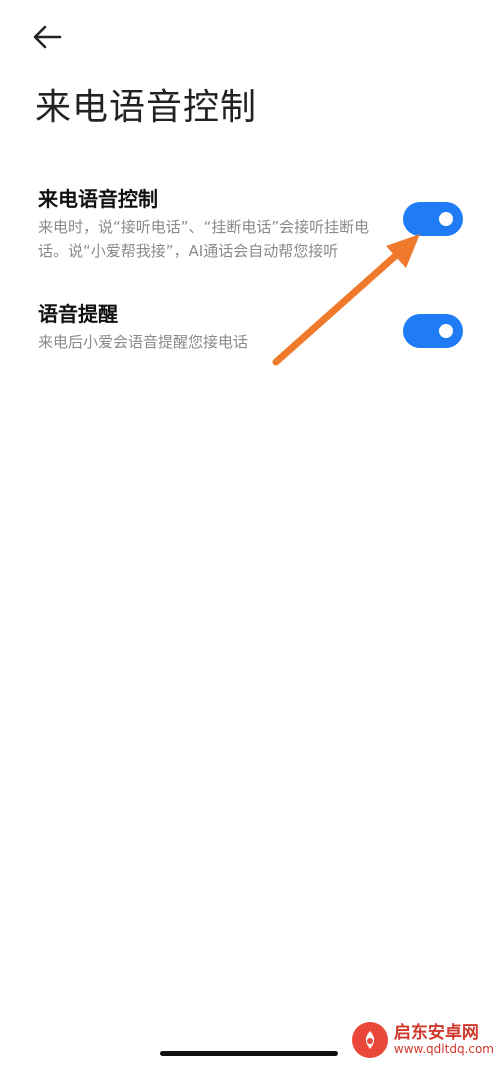  I want to click on watermark: 启东安卓网 www.qdltdq.com, so click(422, 1040).